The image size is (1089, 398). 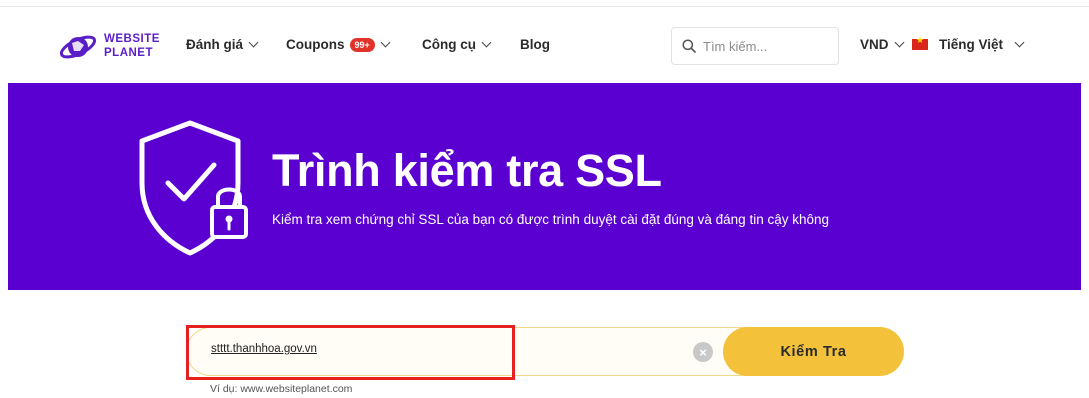 I want to click on search-icon, so click(x=689, y=46).